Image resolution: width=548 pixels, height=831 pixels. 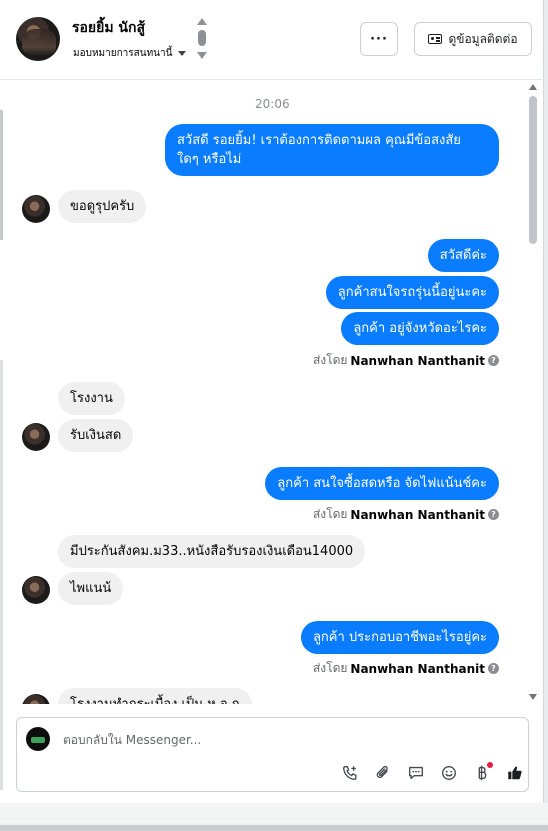 I want to click on window-bottom-edge, so click(x=274, y=817).